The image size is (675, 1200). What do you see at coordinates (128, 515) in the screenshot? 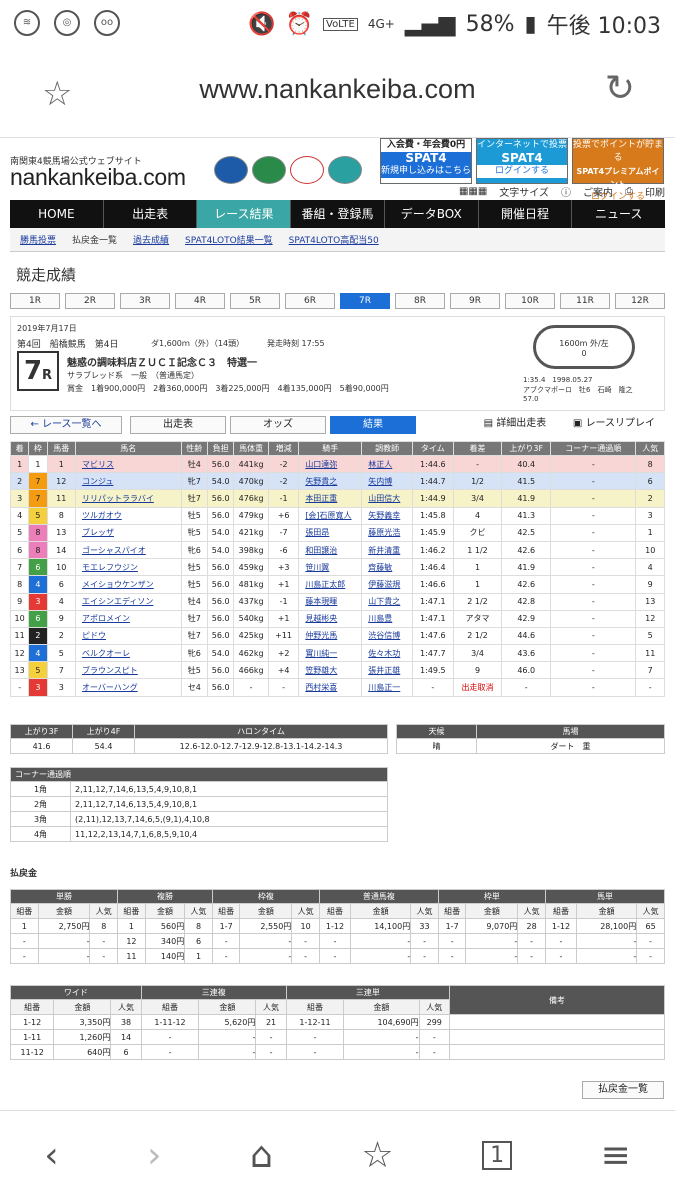
I see `table-cell: ツルガオウ` at bounding box center [128, 515].